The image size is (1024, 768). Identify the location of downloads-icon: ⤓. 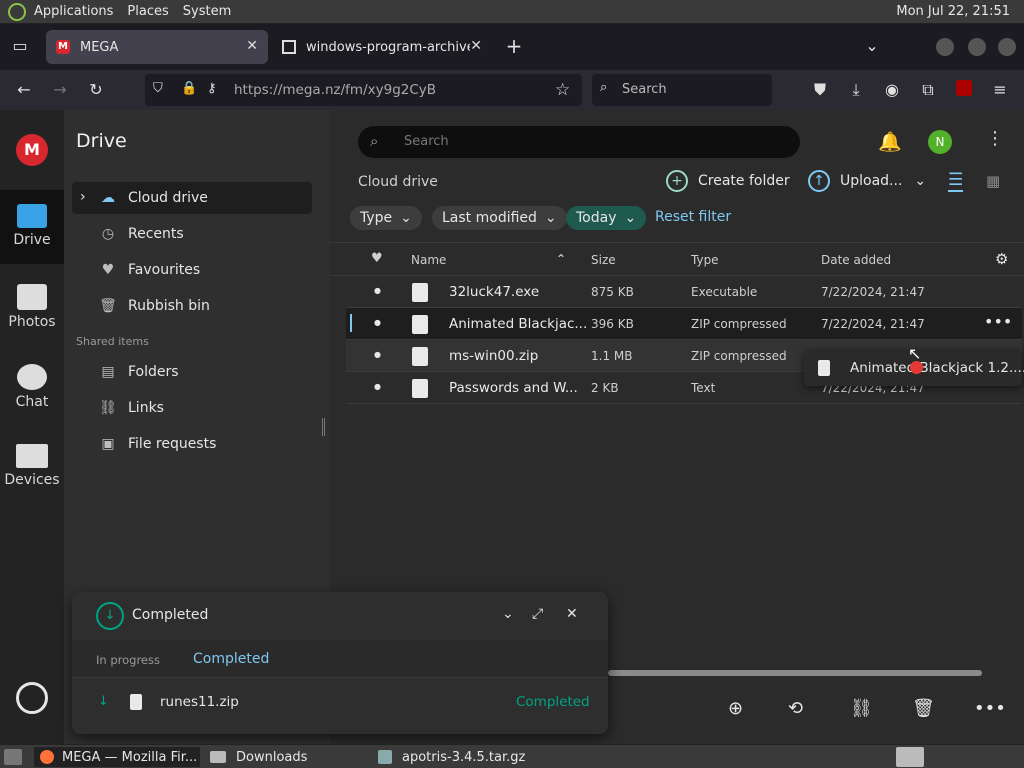
(856, 90).